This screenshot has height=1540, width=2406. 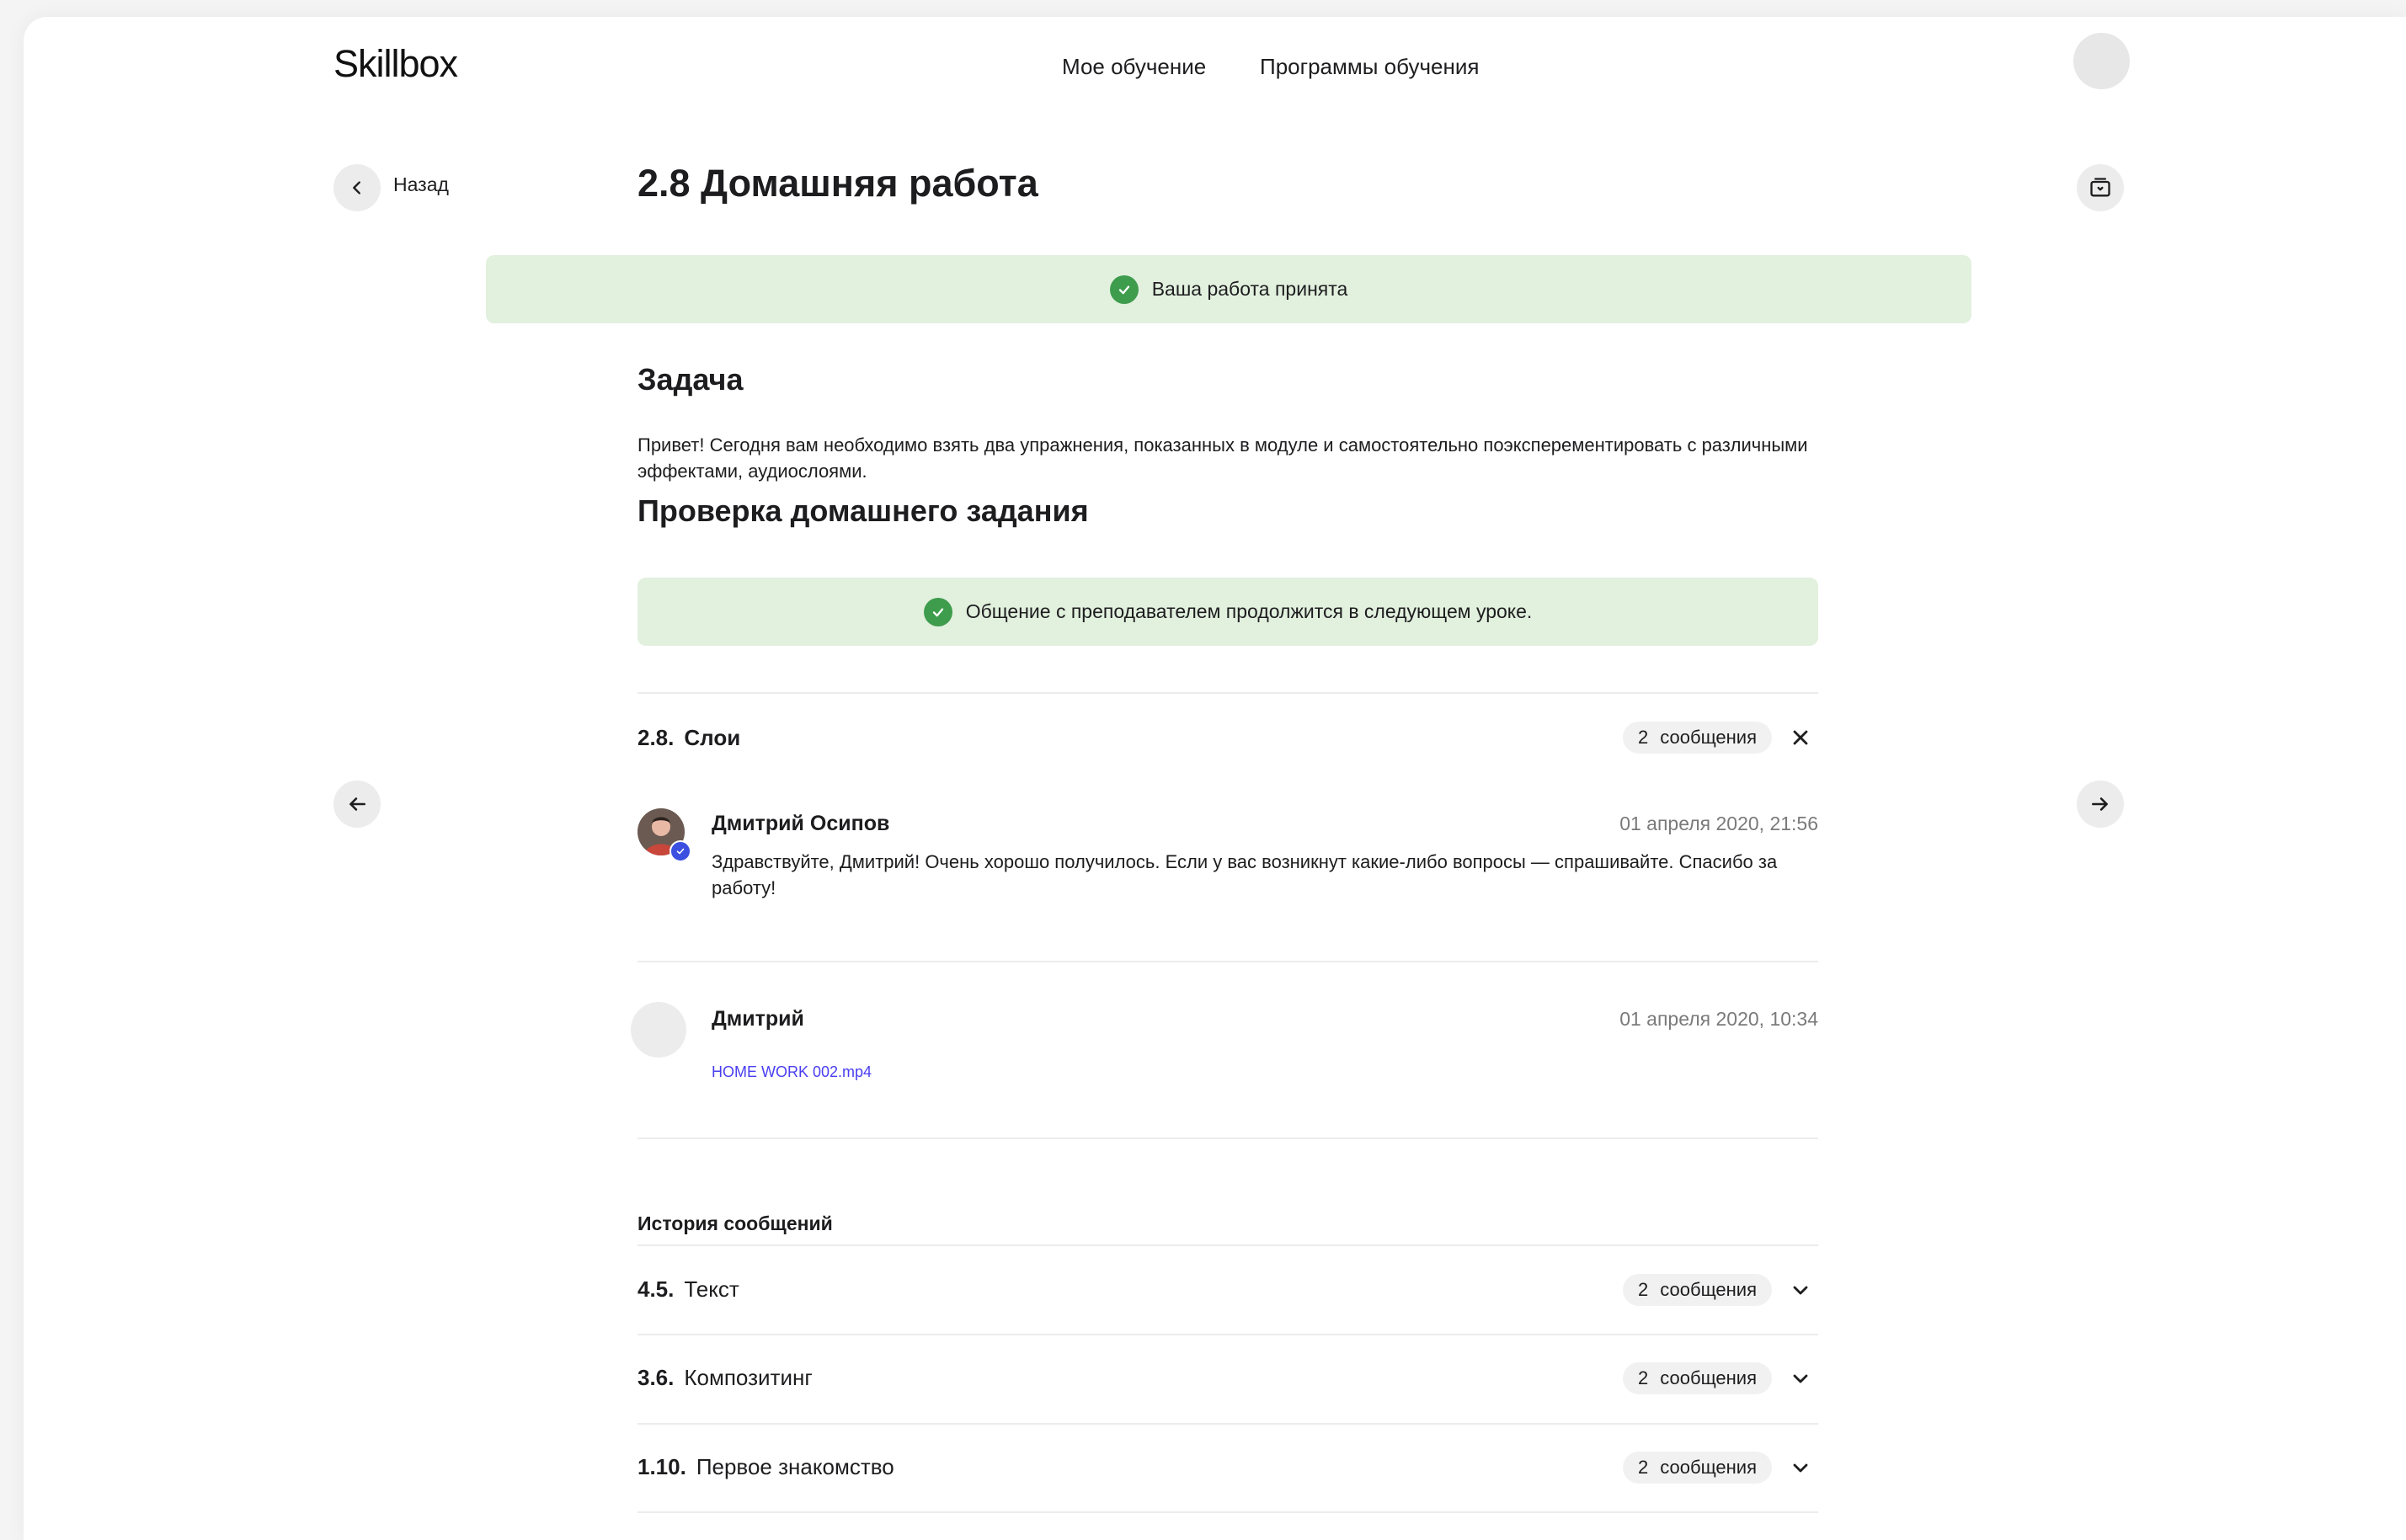 I want to click on prev-lesson-button, so click(x=357, y=804).